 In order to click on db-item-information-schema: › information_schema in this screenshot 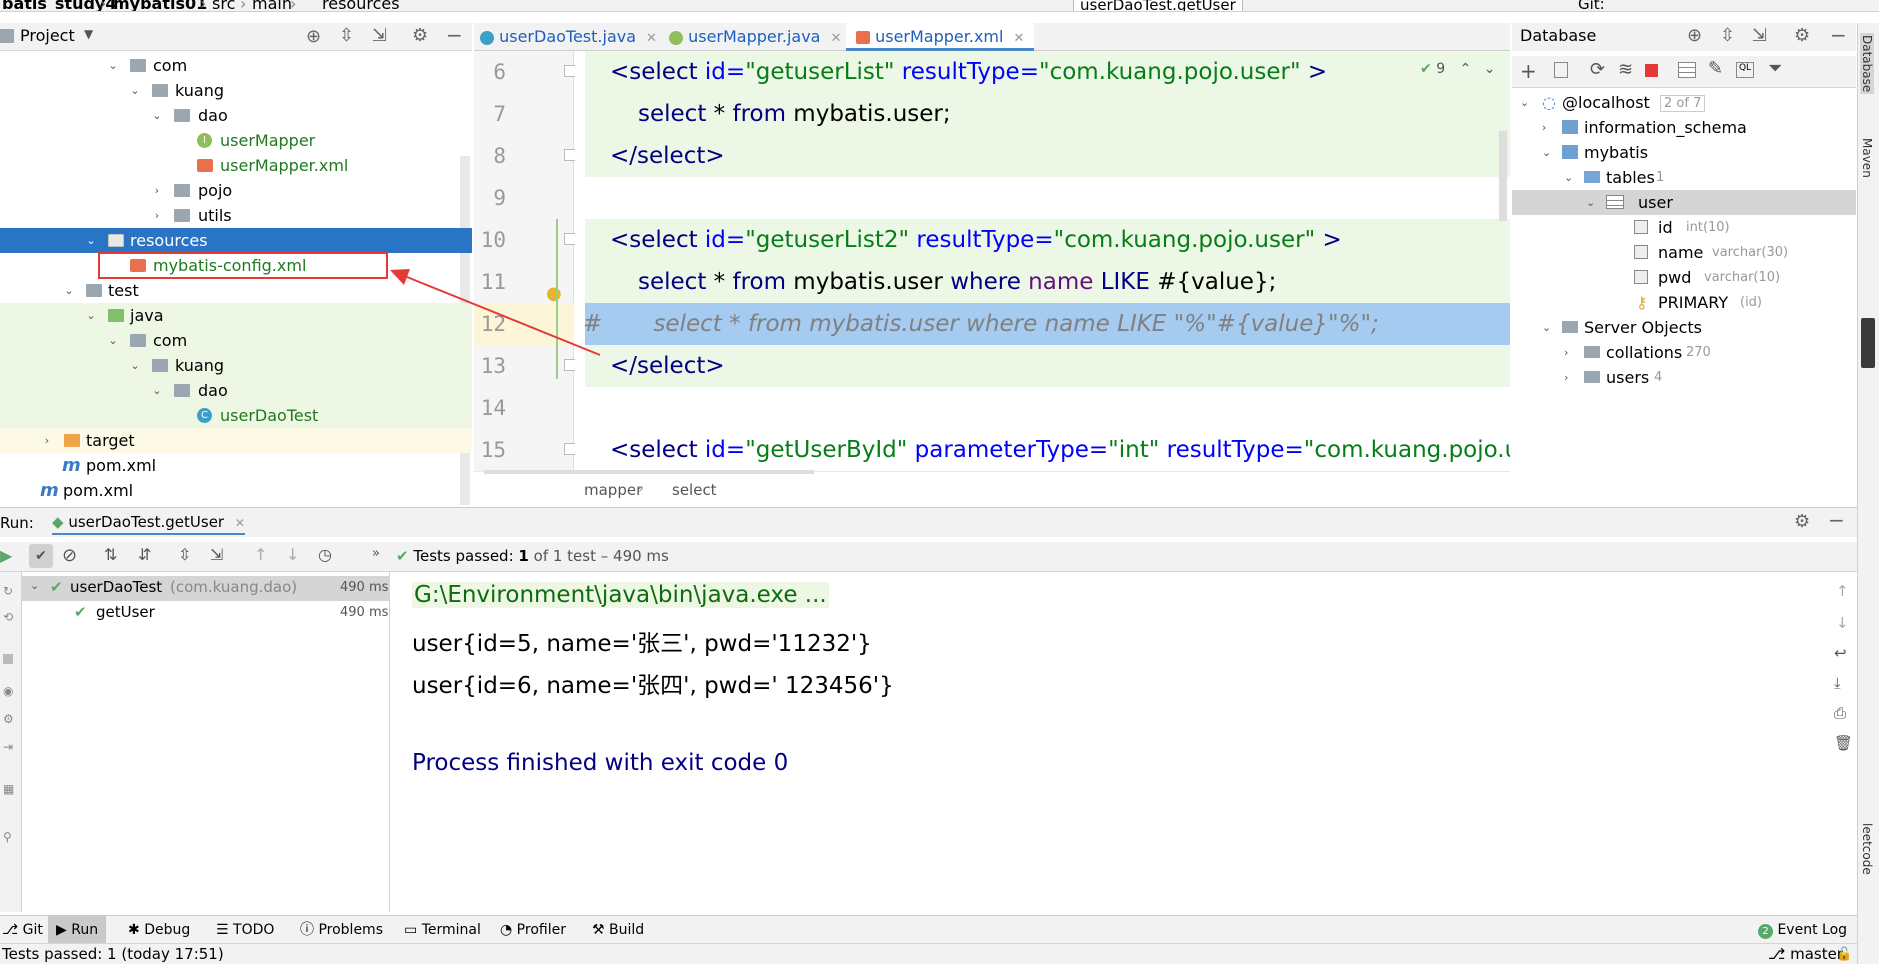, I will do `click(1684, 127)`.